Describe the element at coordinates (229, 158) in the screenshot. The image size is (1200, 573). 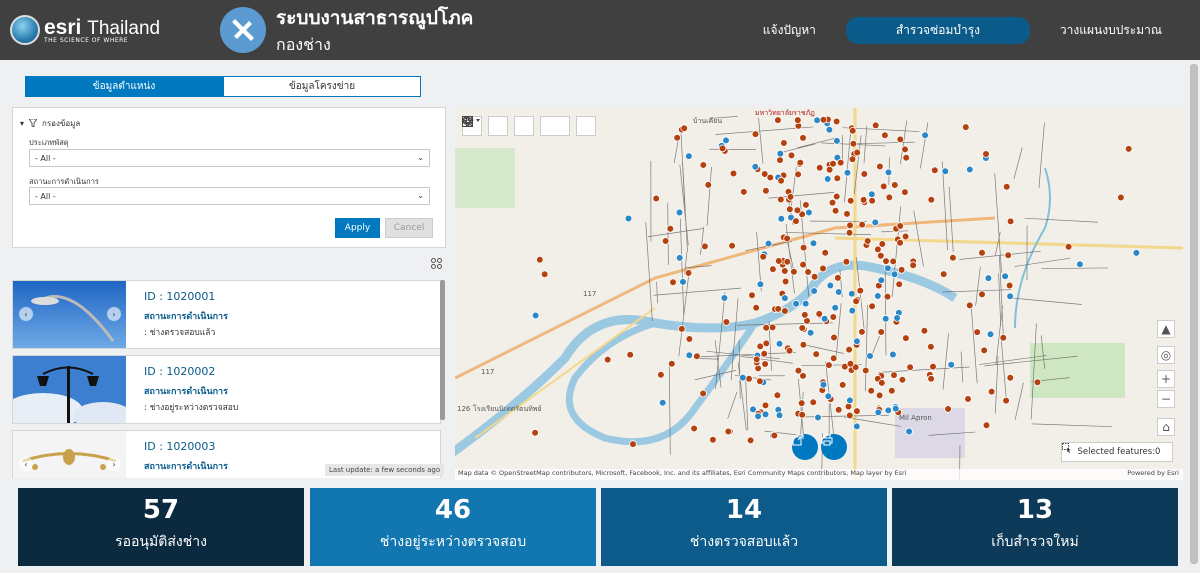
I see `type-select: - All - ⌄` at that location.